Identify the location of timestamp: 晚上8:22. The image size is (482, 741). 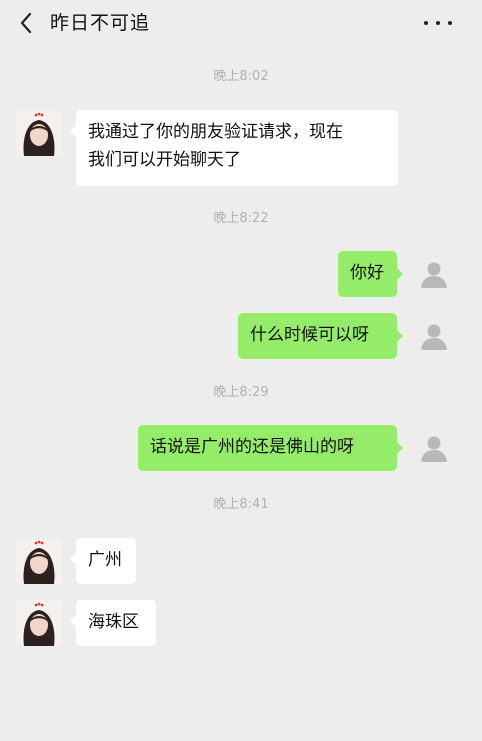
(241, 218).